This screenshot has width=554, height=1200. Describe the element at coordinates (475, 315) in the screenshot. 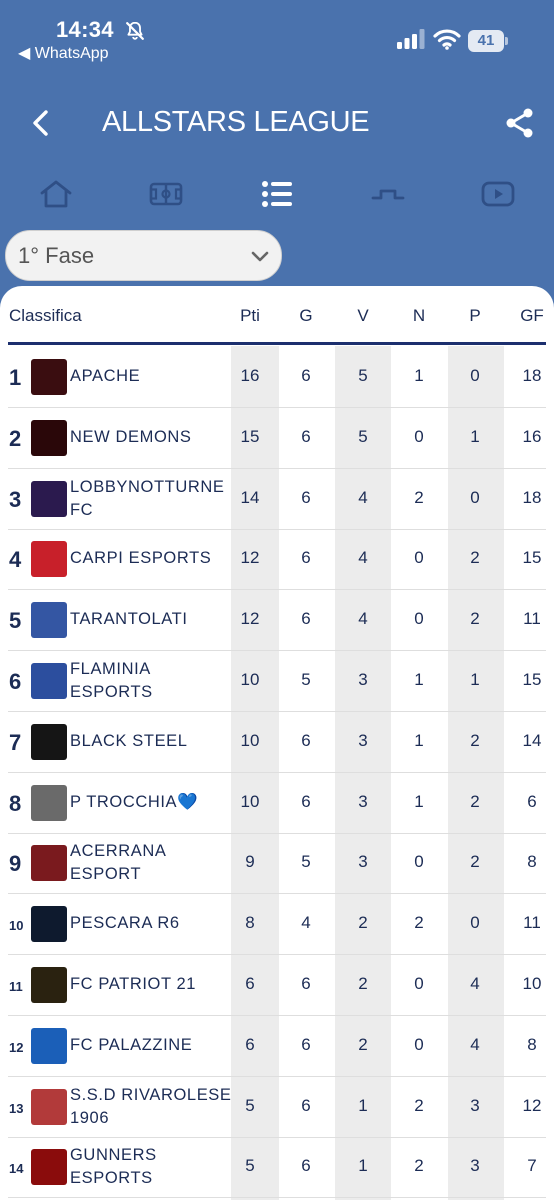

I see `header-p: P` at that location.